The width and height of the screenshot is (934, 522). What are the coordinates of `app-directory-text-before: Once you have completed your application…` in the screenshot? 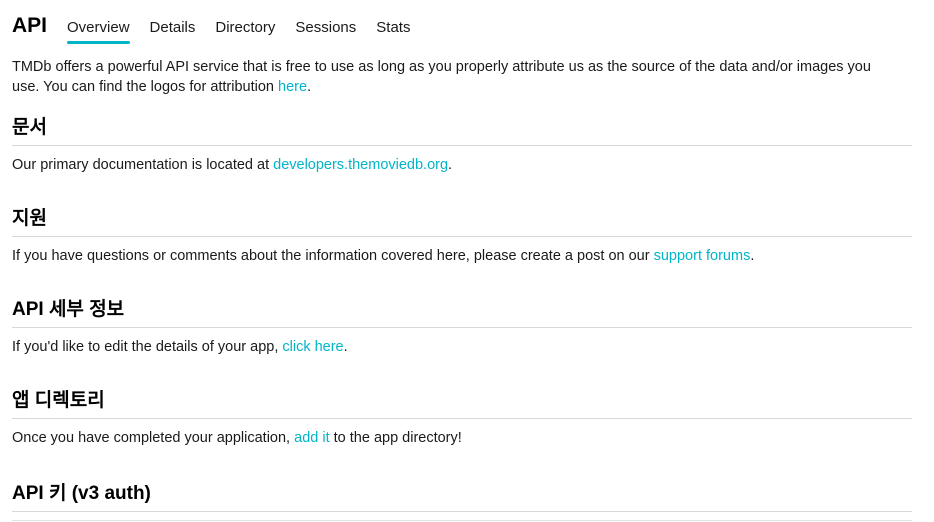 It's located at (153, 438).